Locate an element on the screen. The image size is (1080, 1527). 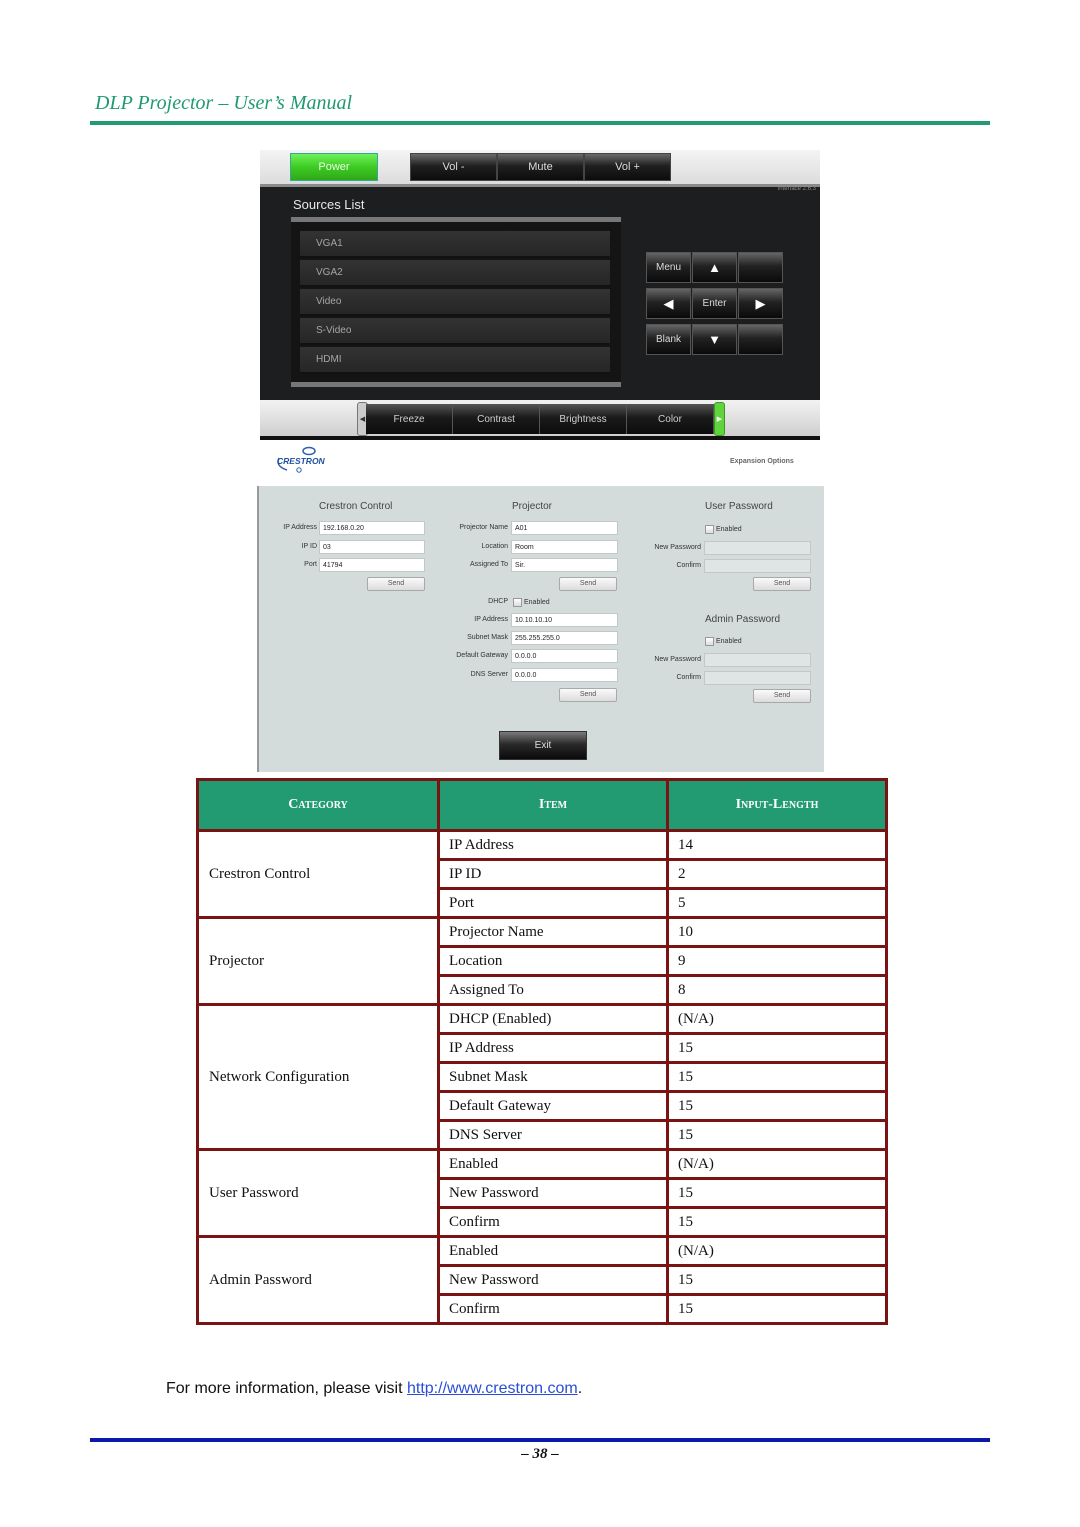
table-row: Admin Password Enabled (N/A) is located at coordinates (542, 1280).